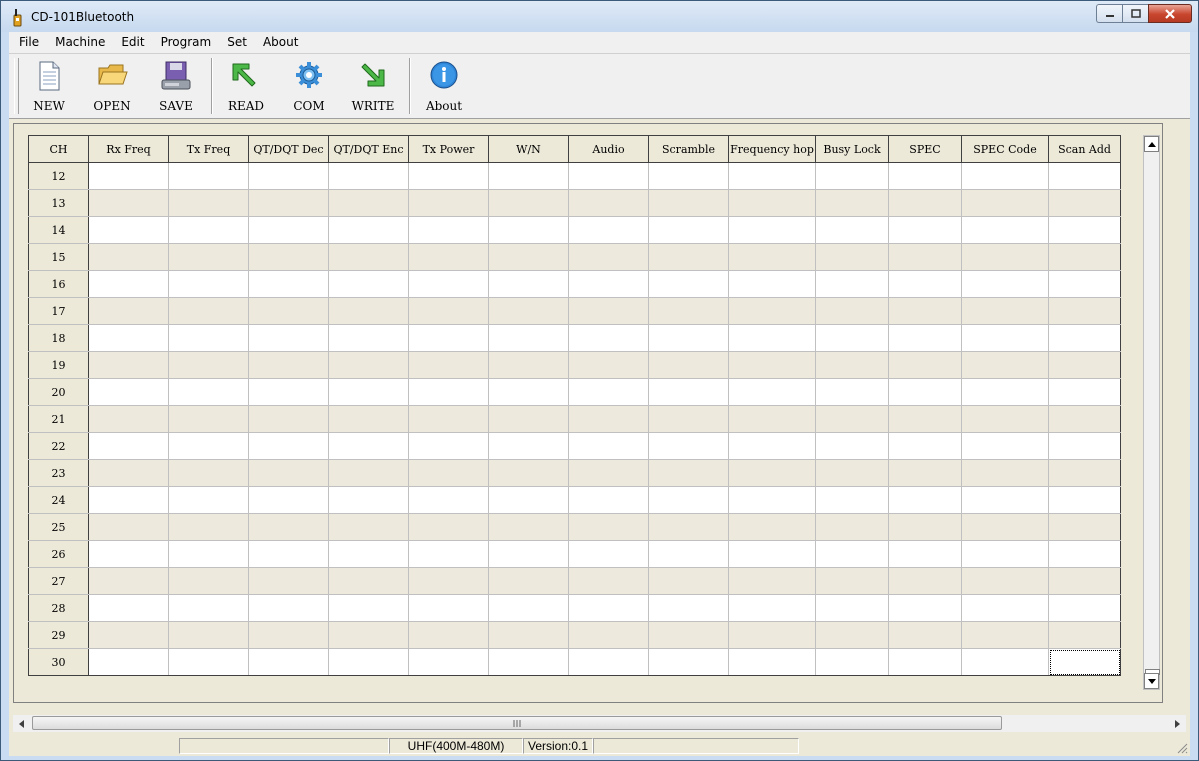  What do you see at coordinates (1182, 748) in the screenshot?
I see `resize-grip-icon` at bounding box center [1182, 748].